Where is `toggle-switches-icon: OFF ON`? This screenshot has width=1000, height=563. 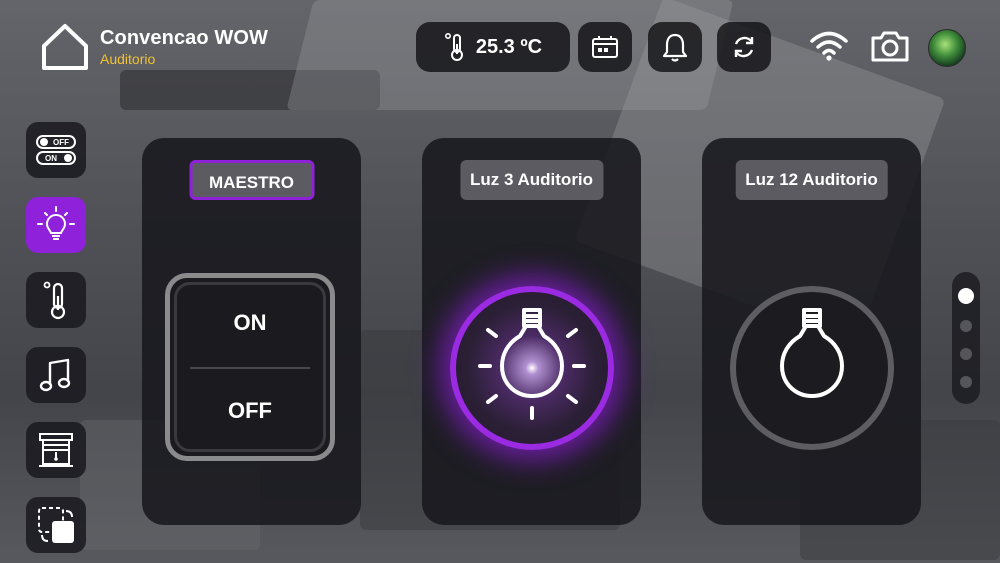 toggle-switches-icon: OFF ON is located at coordinates (56, 150).